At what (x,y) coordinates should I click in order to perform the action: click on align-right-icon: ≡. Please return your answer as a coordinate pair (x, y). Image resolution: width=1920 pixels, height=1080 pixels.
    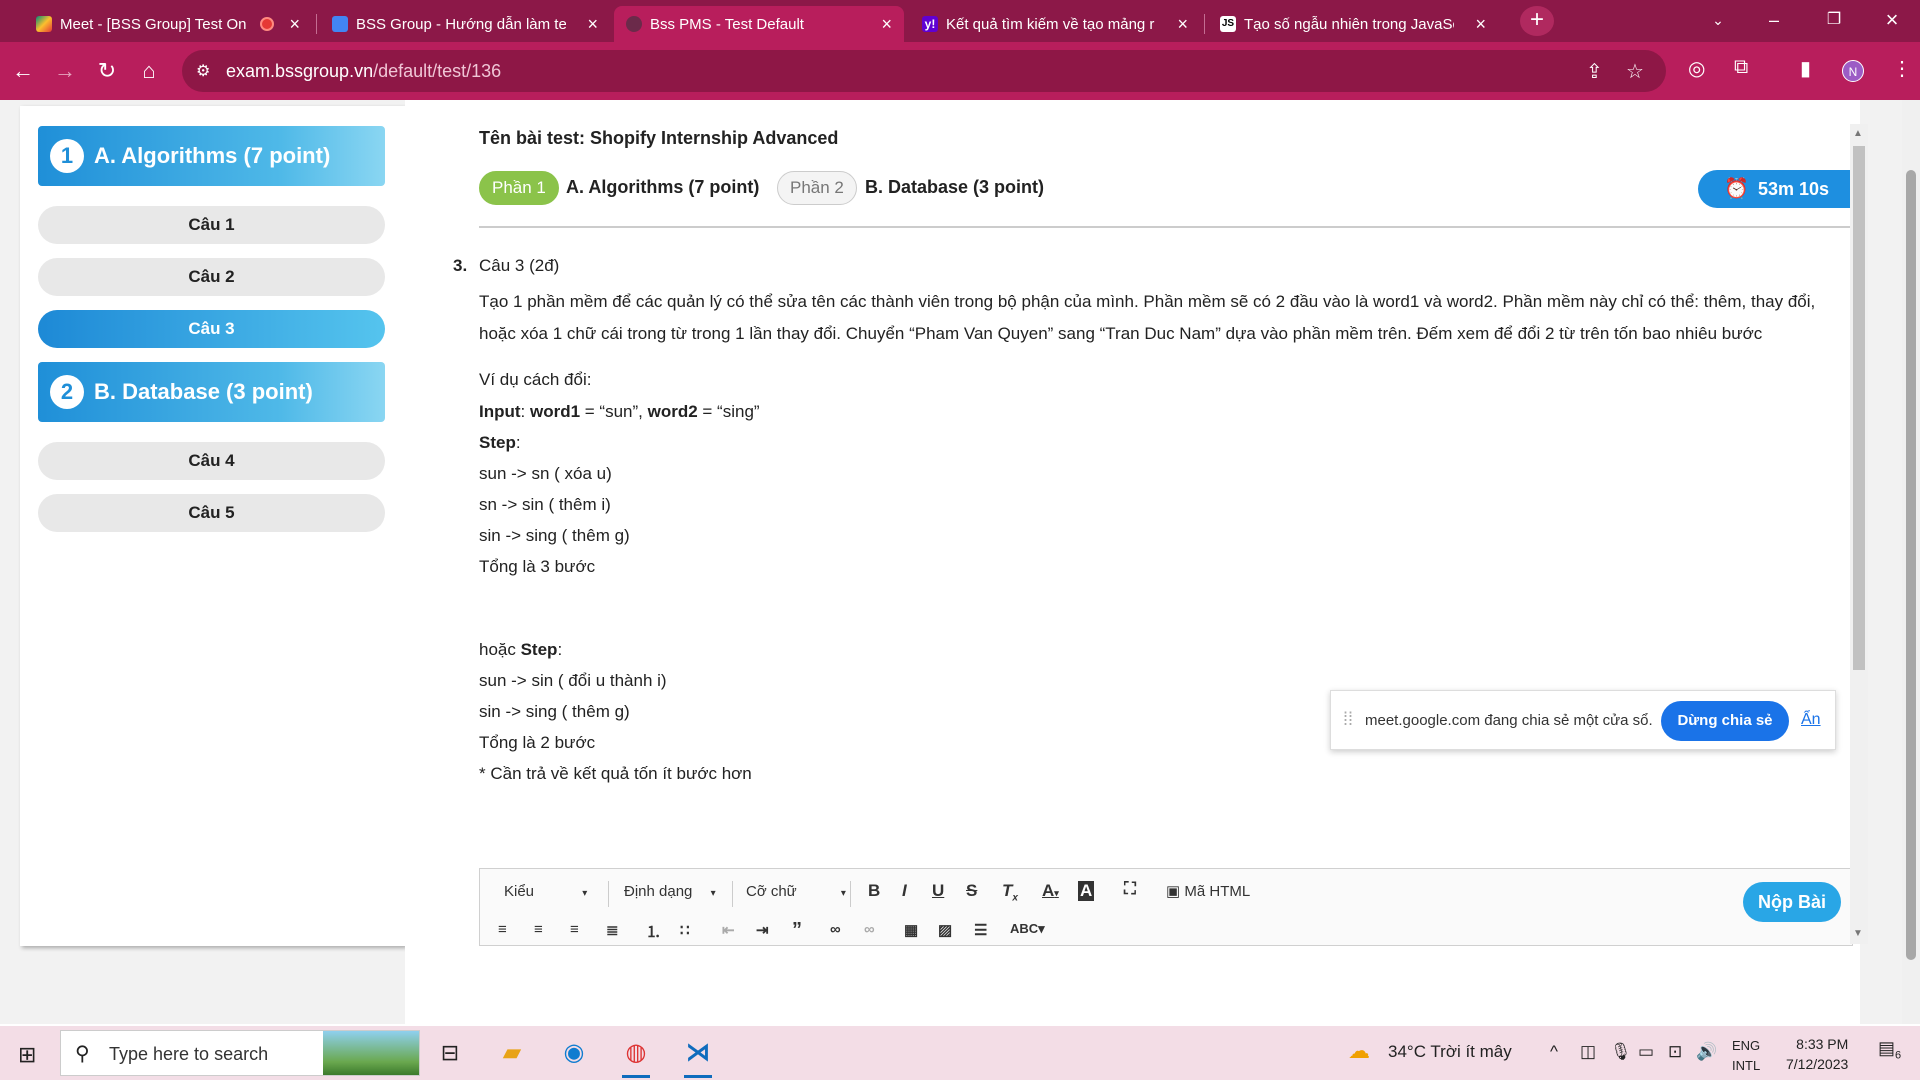
    Looking at the image, I should click on (574, 929).